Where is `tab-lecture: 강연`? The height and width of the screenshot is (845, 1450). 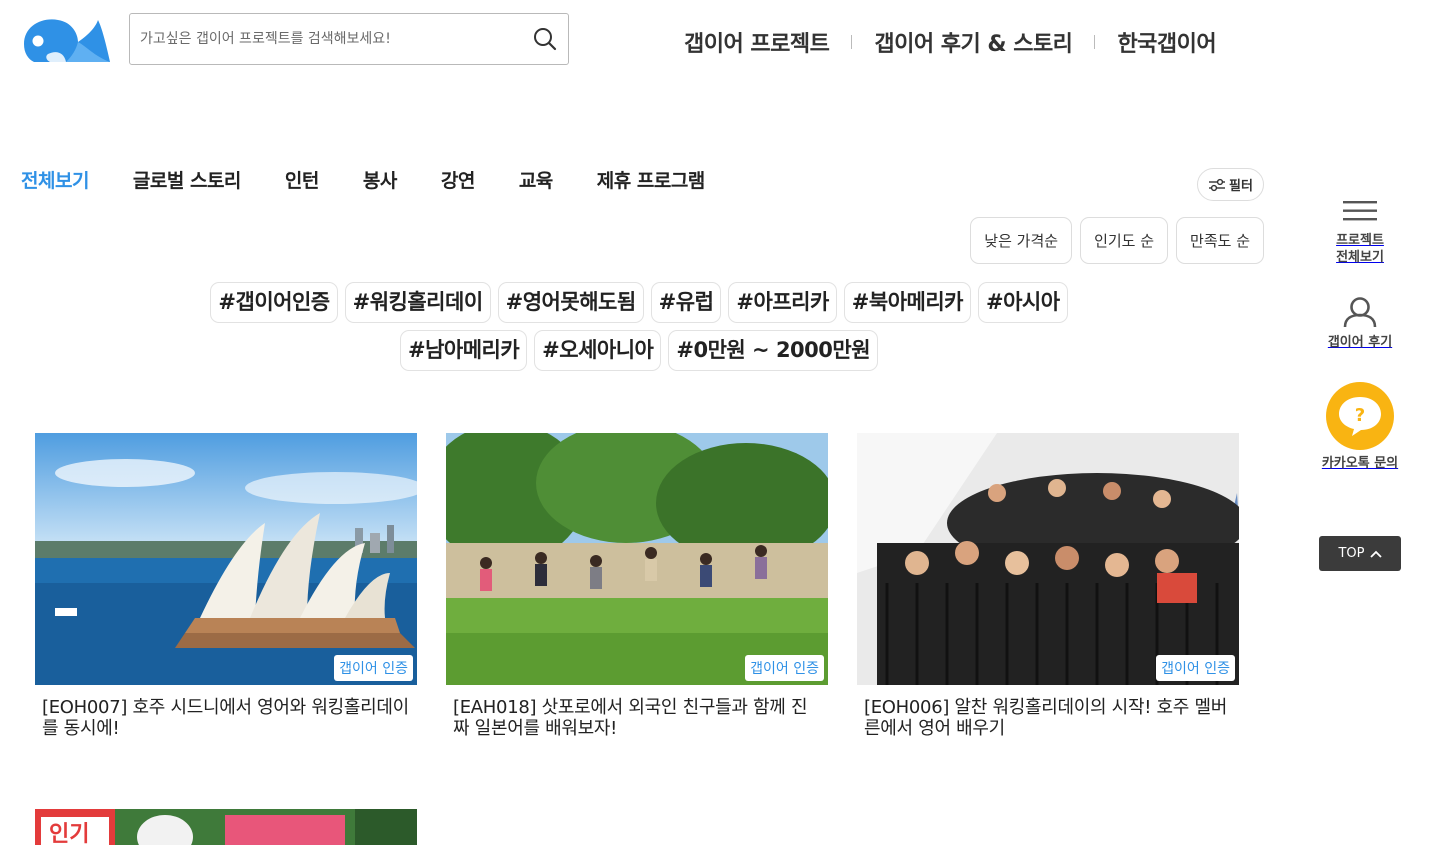
tab-lecture: 강연 is located at coordinates (458, 179).